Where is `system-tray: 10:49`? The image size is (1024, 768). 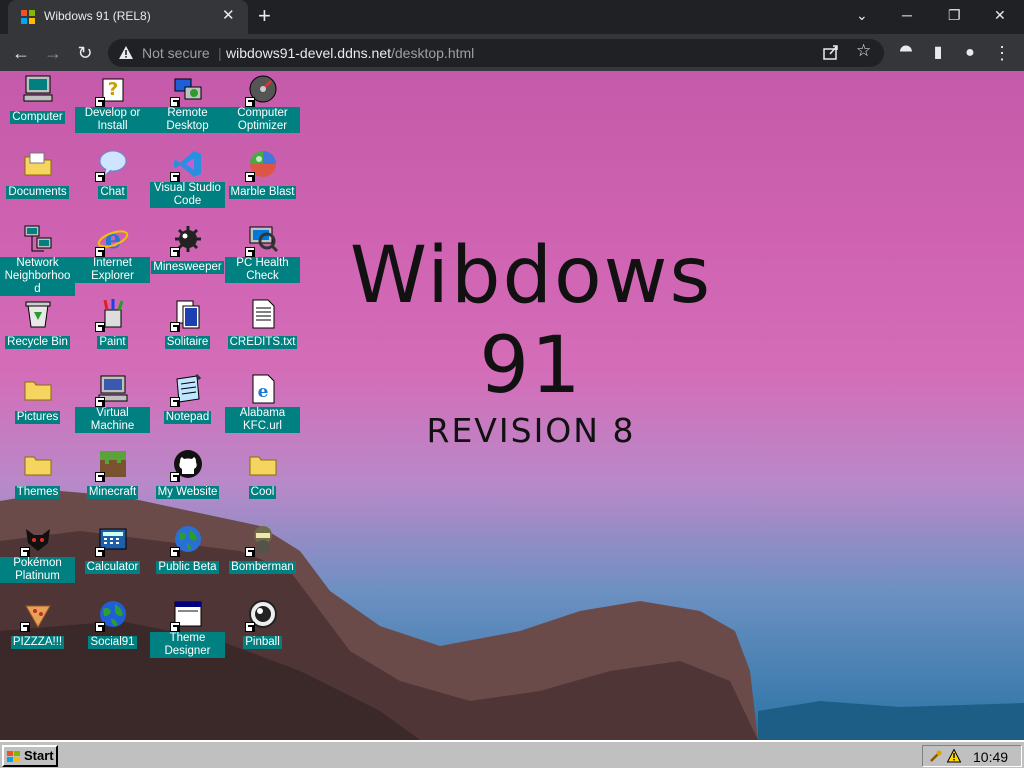
system-tray: 10:49 is located at coordinates (972, 756).